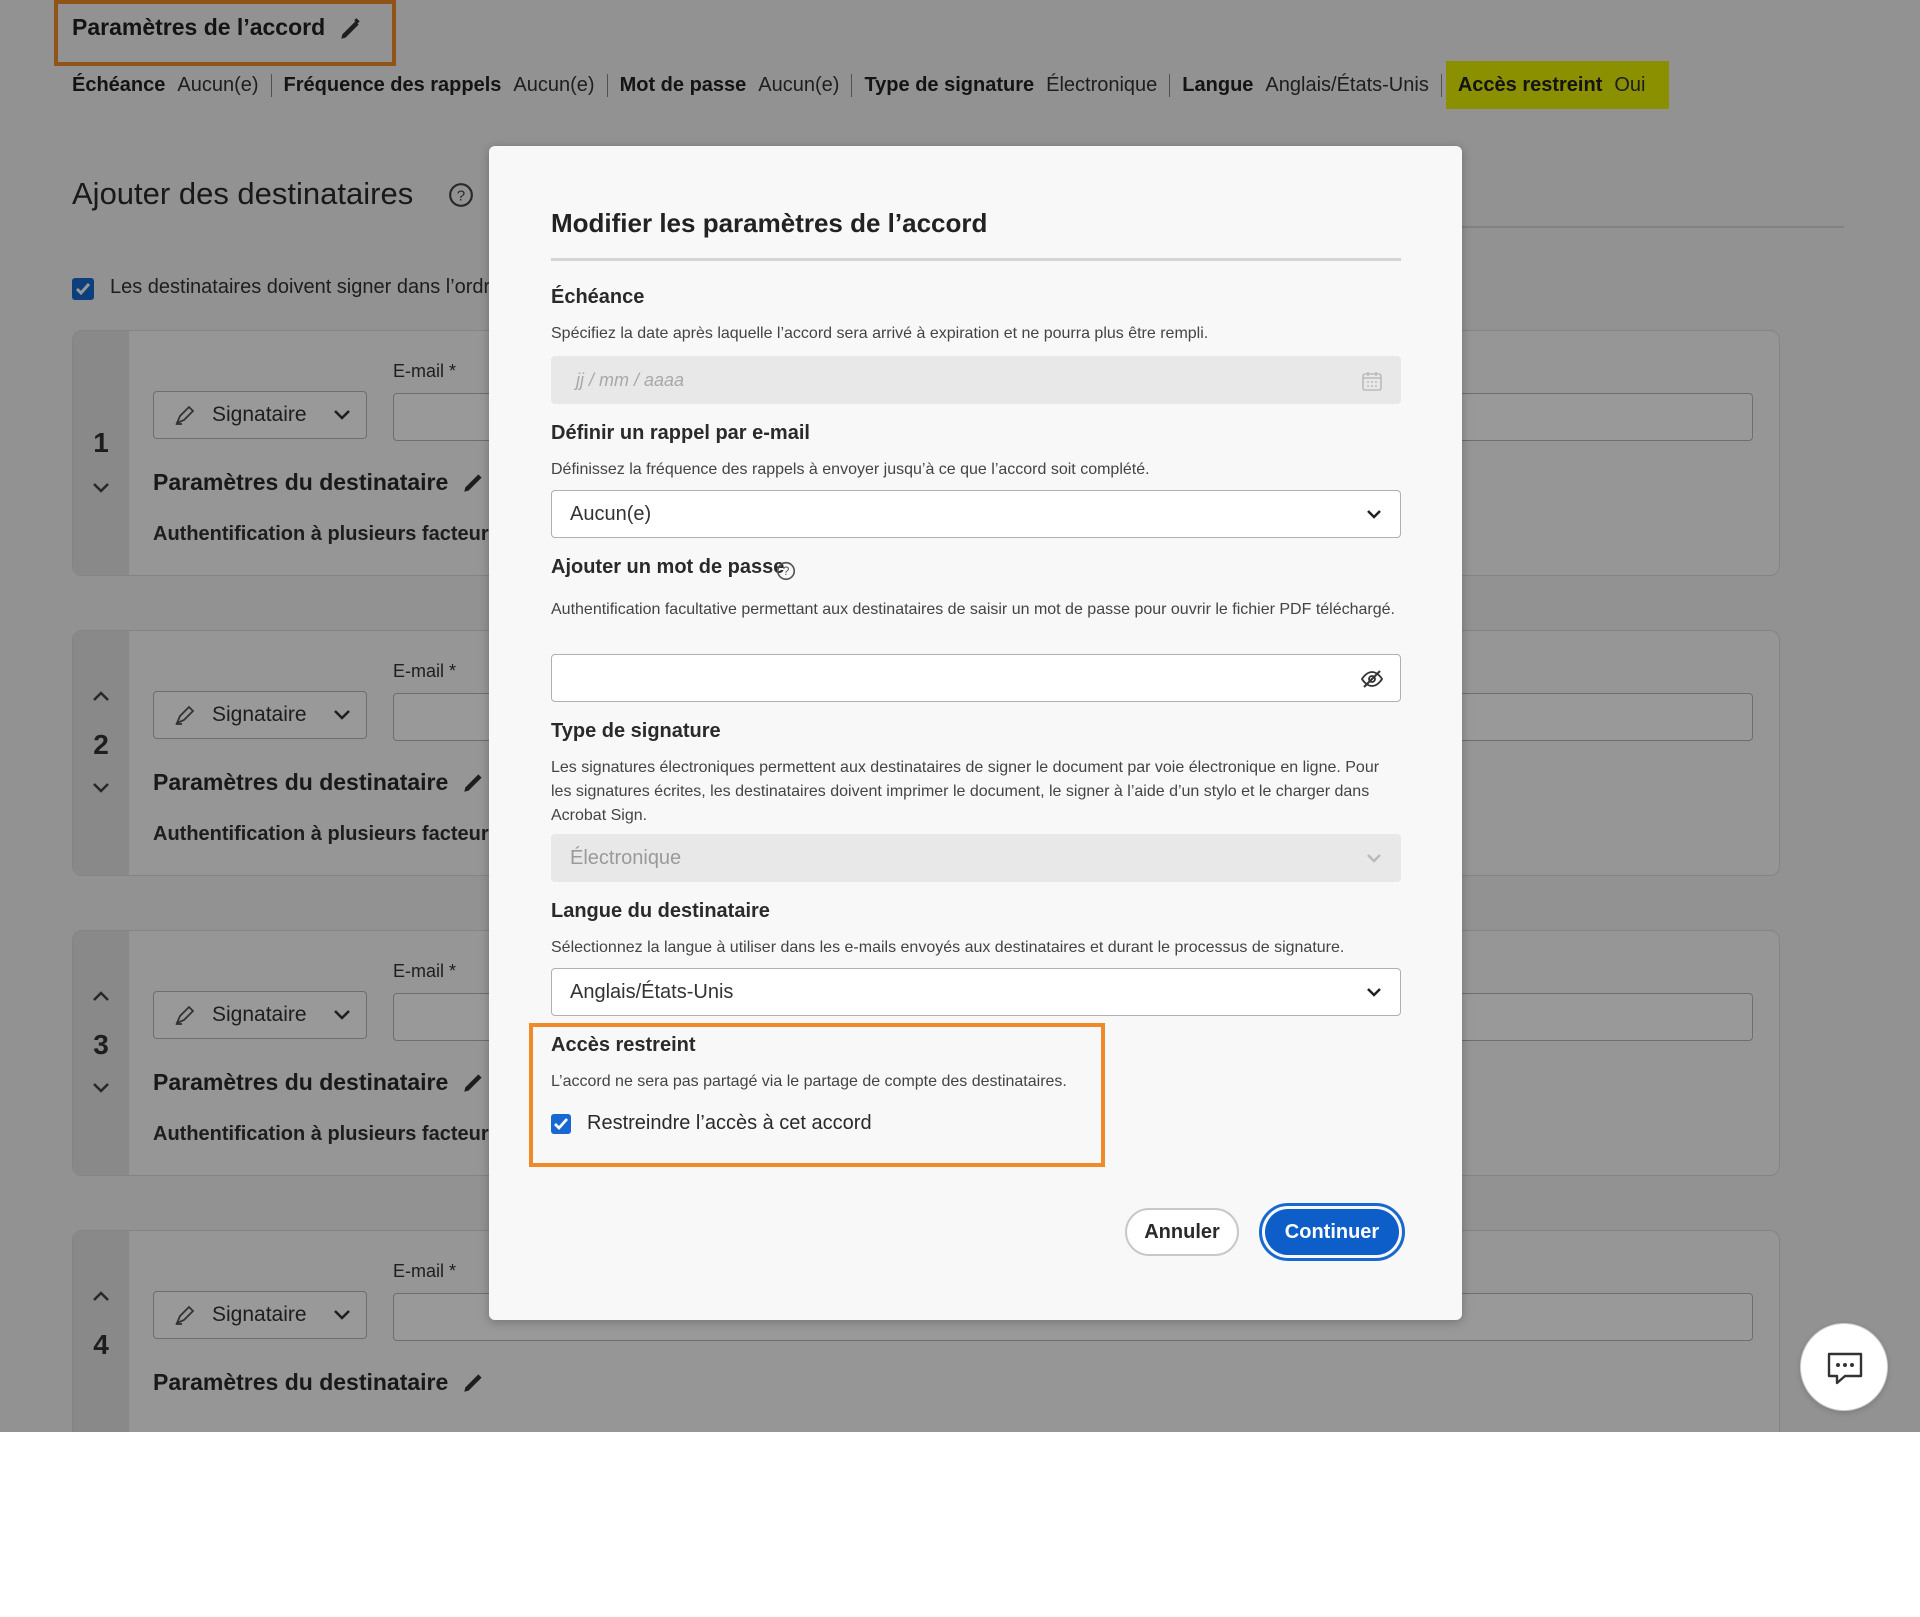 The image size is (1920, 1617). I want to click on language-select: Anglais/États-Unis, so click(976, 992).